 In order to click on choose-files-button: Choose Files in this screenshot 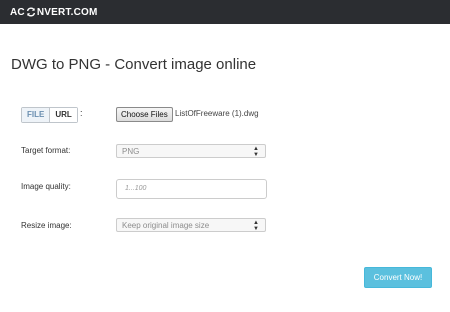, I will do `click(144, 114)`.